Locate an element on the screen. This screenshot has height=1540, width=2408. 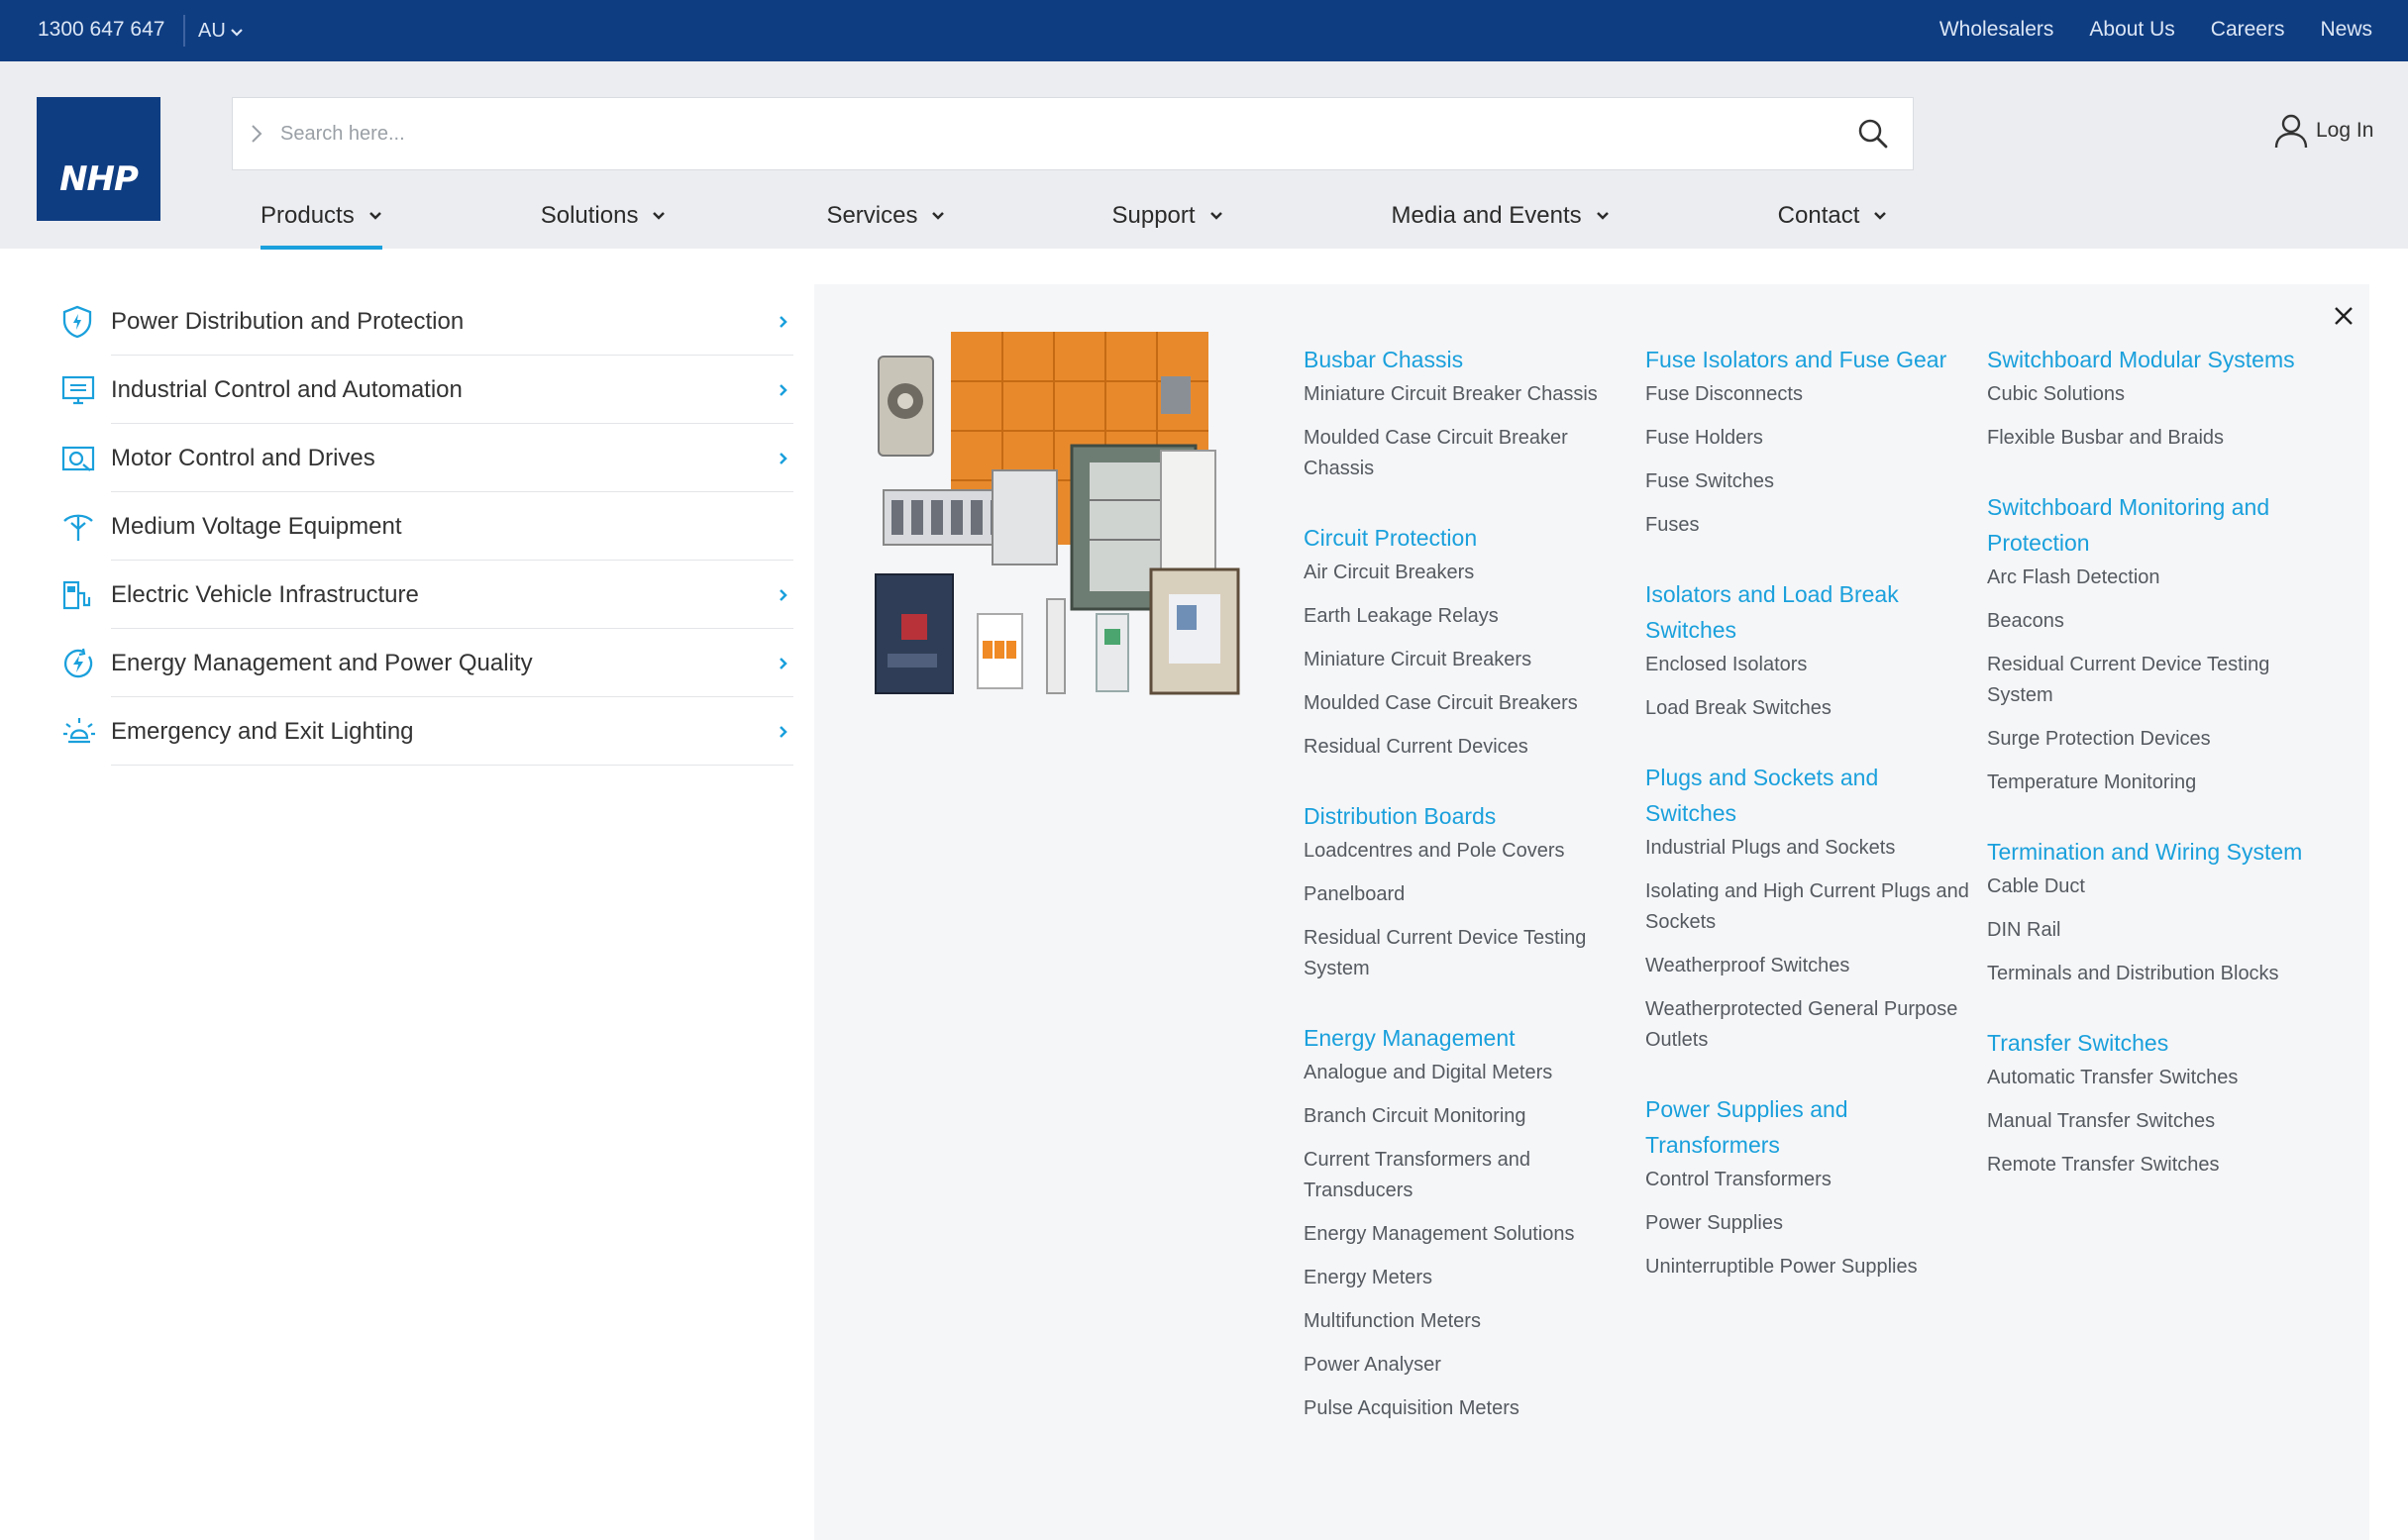
menu-link: Fuse Disconnects is located at coordinates (1808, 395).